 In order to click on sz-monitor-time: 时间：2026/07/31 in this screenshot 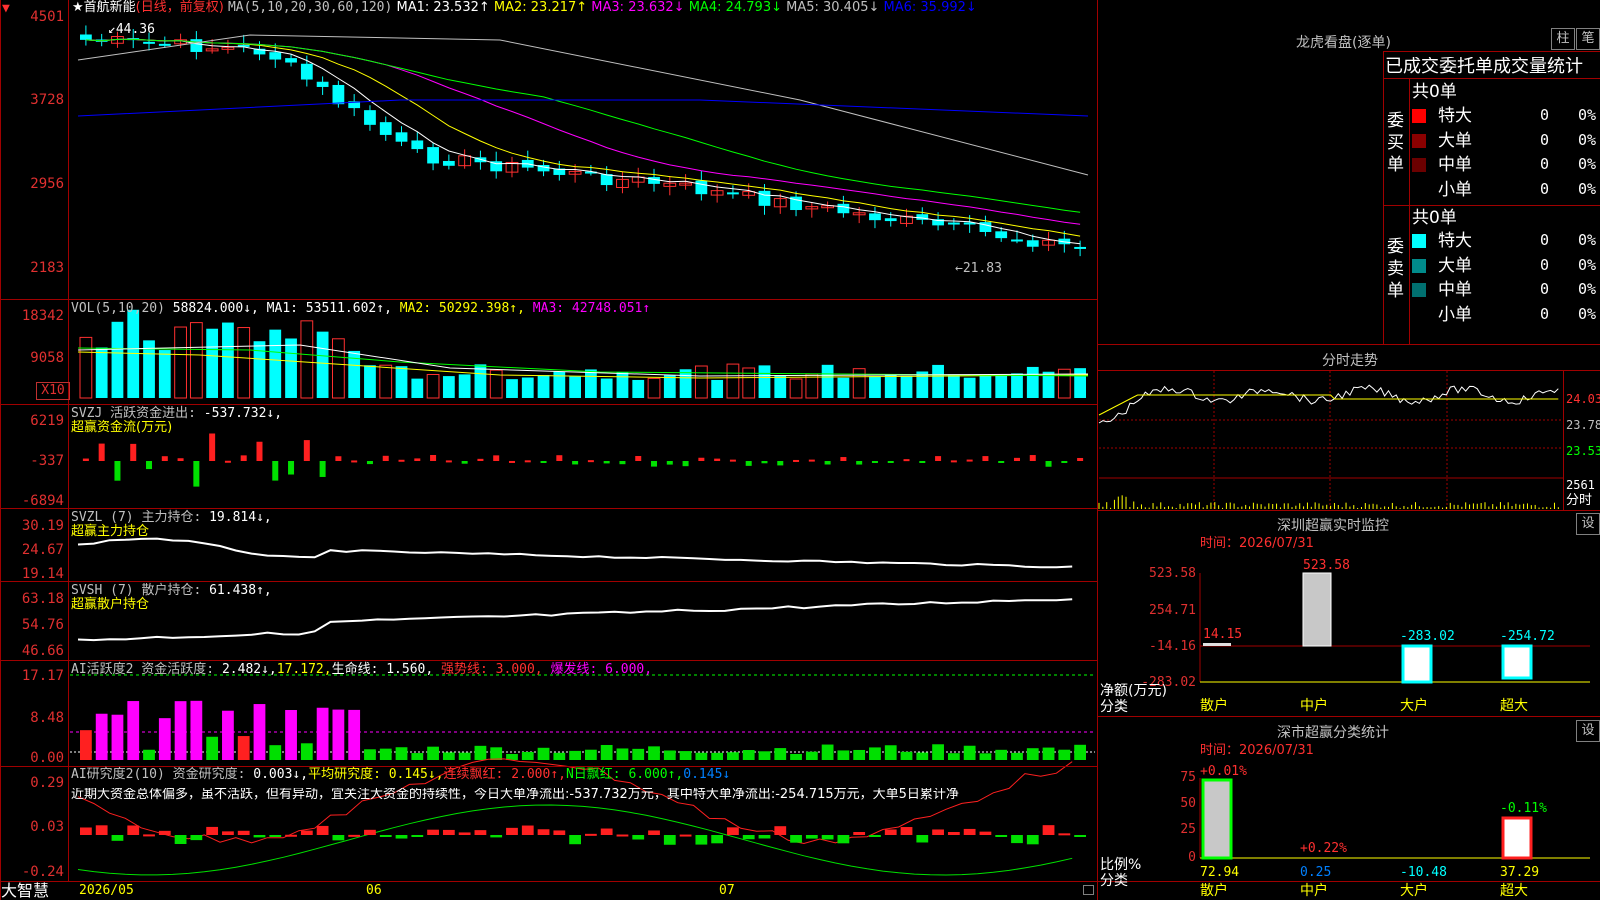, I will do `click(1257, 543)`.